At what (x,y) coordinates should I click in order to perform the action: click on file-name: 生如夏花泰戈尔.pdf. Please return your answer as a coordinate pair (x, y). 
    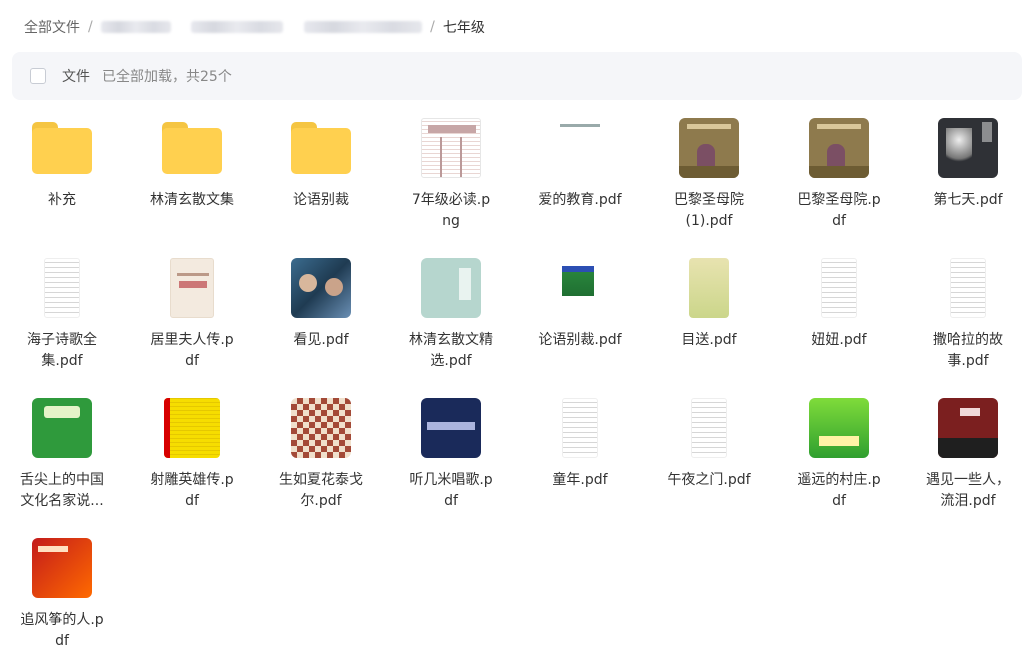
    Looking at the image, I should click on (321, 491).